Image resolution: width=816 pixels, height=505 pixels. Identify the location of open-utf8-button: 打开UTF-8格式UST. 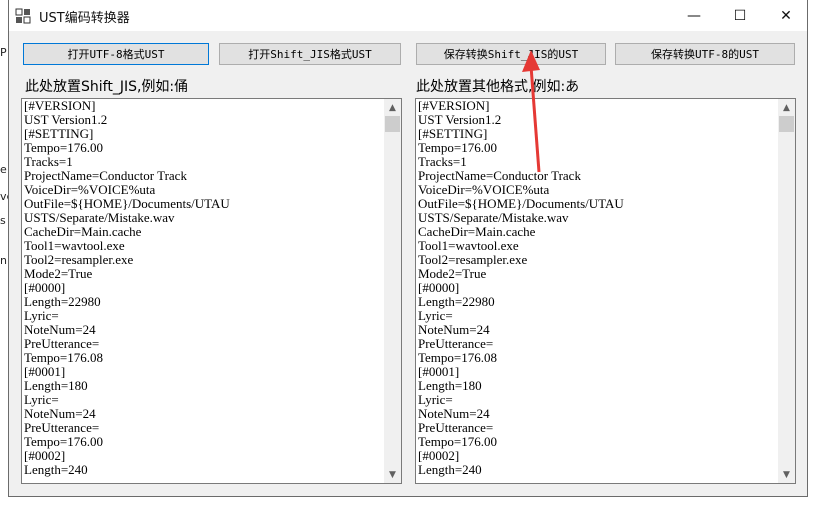
(116, 54).